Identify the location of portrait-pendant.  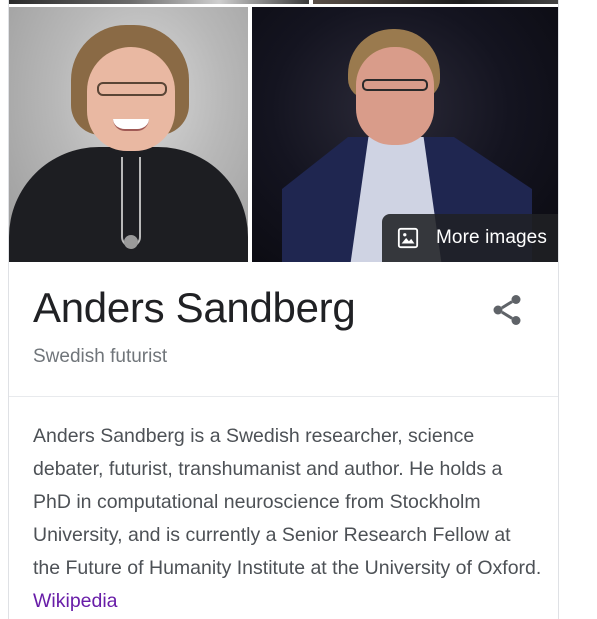
(131, 242).